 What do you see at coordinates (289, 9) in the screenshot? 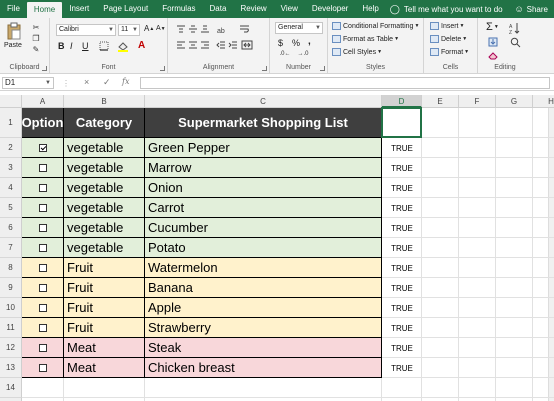
I see `tab-view: View` at bounding box center [289, 9].